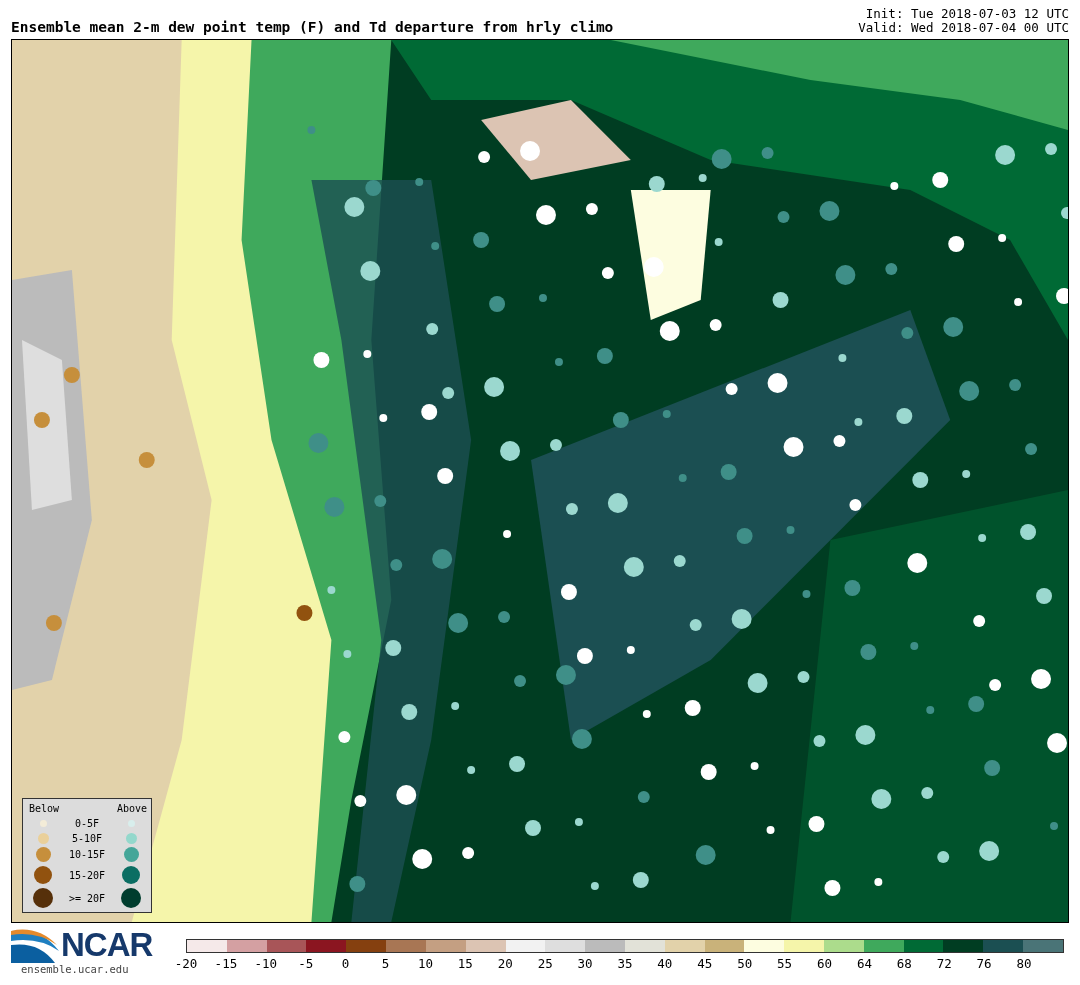 Image resolution: width=1080 pixels, height=985 pixels. Describe the element at coordinates (824, 963) in the screenshot. I see `tick-label: 60` at that location.